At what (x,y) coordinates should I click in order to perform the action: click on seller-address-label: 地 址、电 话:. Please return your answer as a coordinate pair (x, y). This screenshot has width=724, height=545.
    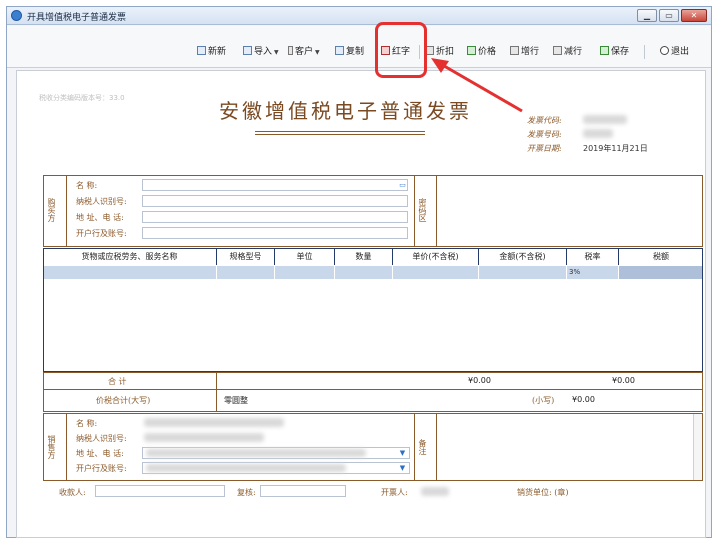
    Looking at the image, I should click on (100, 453).